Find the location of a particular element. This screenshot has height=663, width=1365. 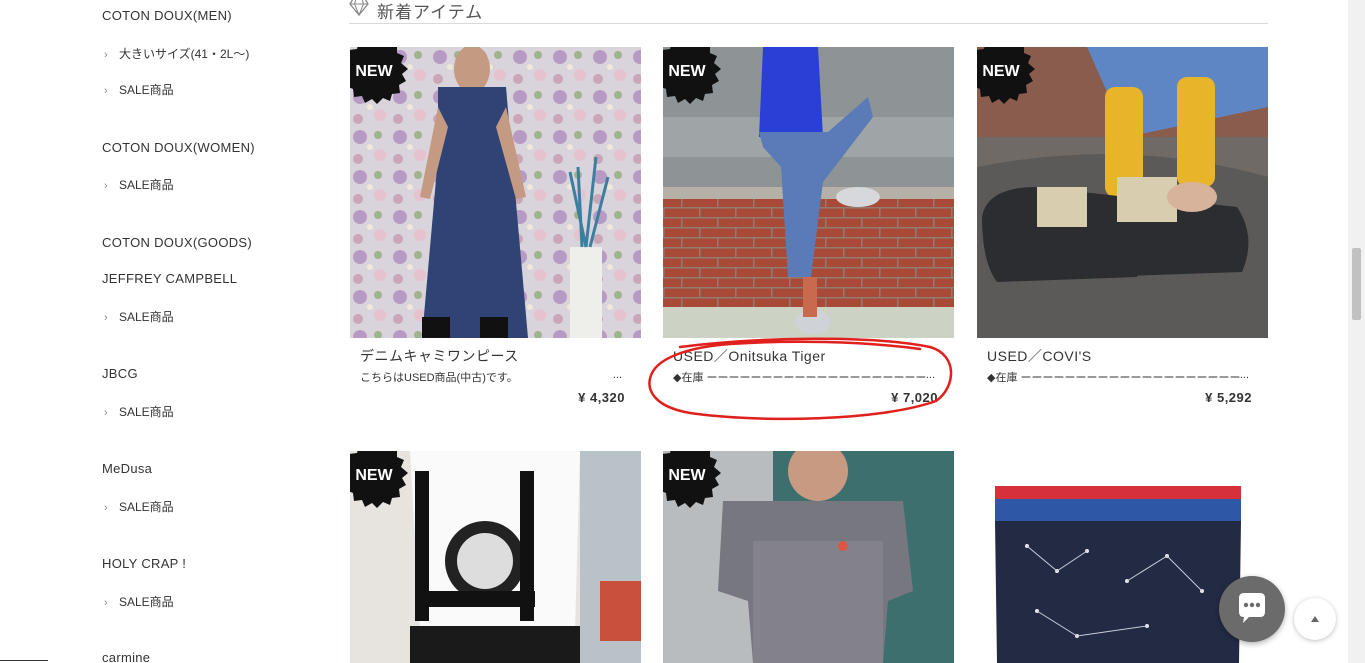

sidebar-category-coton-doux-women: COTON DOUX(WOMEN) is located at coordinates (178, 147).